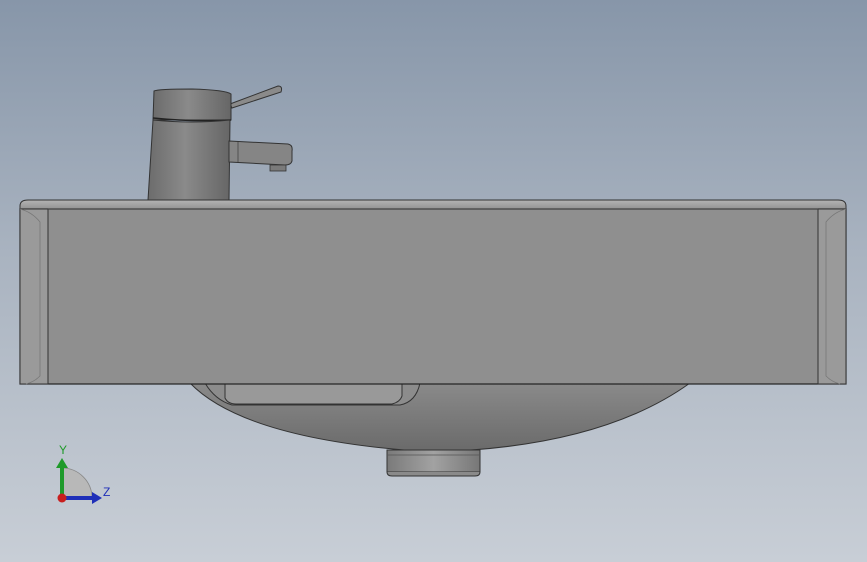 Image resolution: width=867 pixels, height=562 pixels. Describe the element at coordinates (62, 498) in the screenshot. I see `x-axis-origin` at that location.